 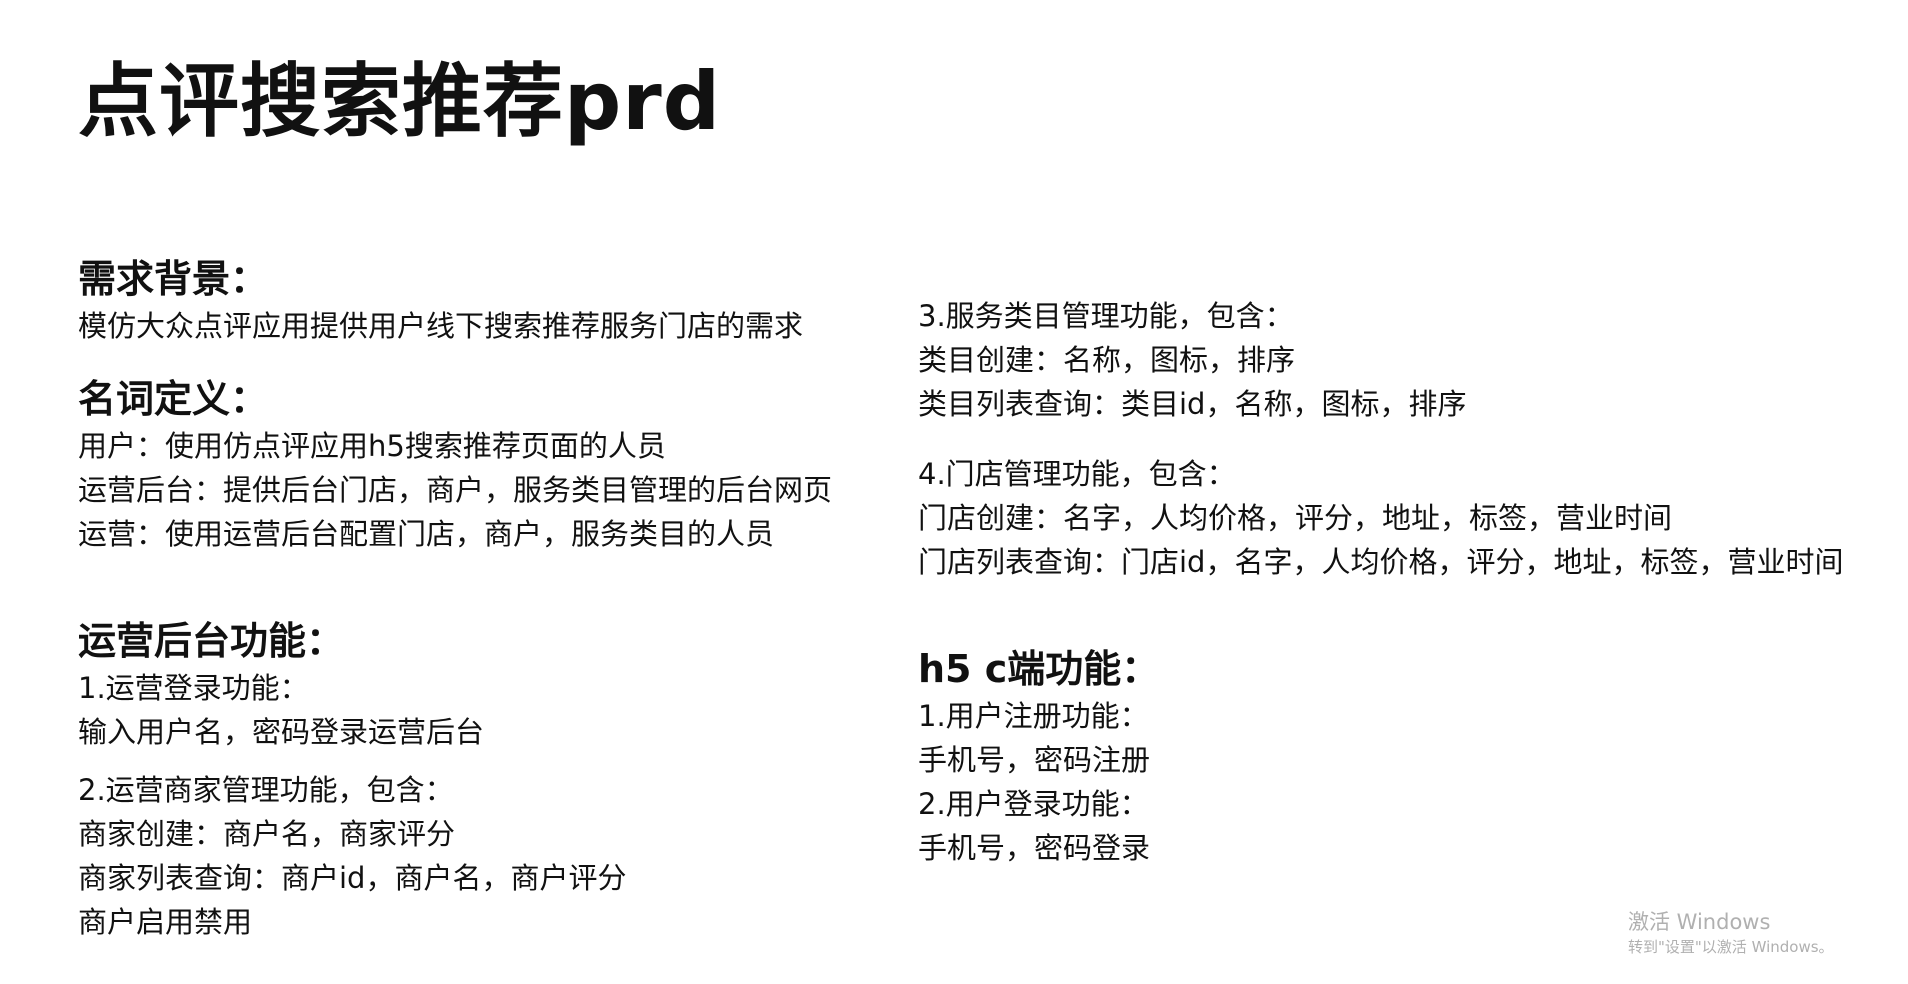 I want to click on windows-activation-watermark: 激活 Windows 转到"设置"以激活 Windows。, so click(x=1731, y=933).